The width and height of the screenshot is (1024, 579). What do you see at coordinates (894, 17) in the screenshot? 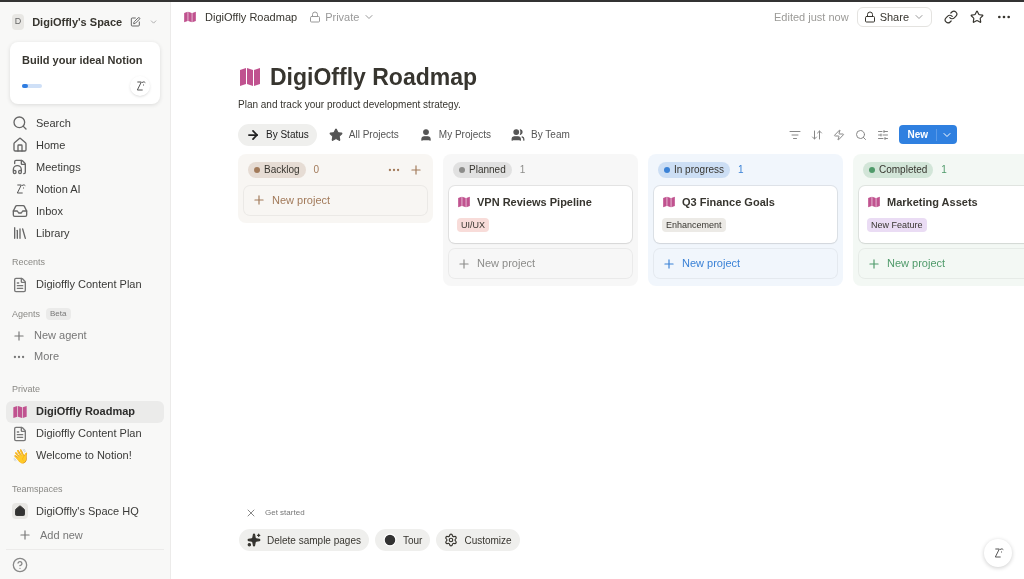
I see `share-button: Share` at bounding box center [894, 17].